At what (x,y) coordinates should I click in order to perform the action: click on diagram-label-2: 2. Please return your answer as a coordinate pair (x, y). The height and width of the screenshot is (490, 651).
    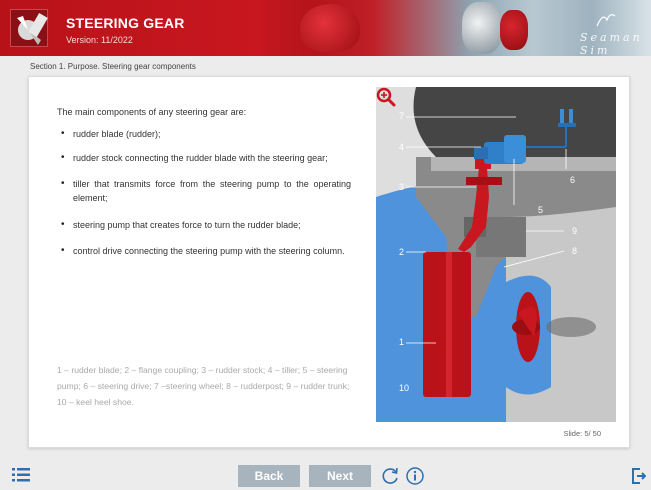
    Looking at the image, I should click on (402, 252).